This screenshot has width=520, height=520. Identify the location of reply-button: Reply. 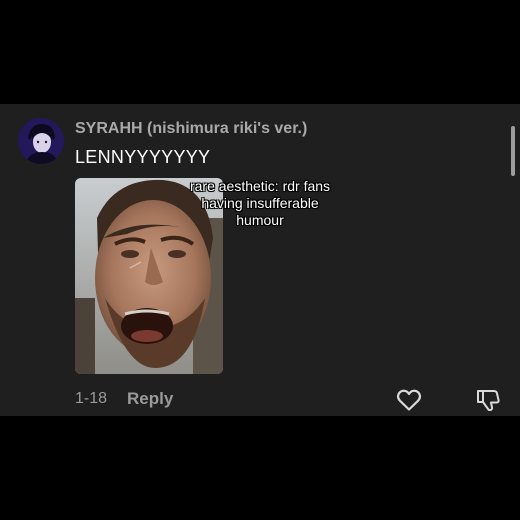
(150, 399).